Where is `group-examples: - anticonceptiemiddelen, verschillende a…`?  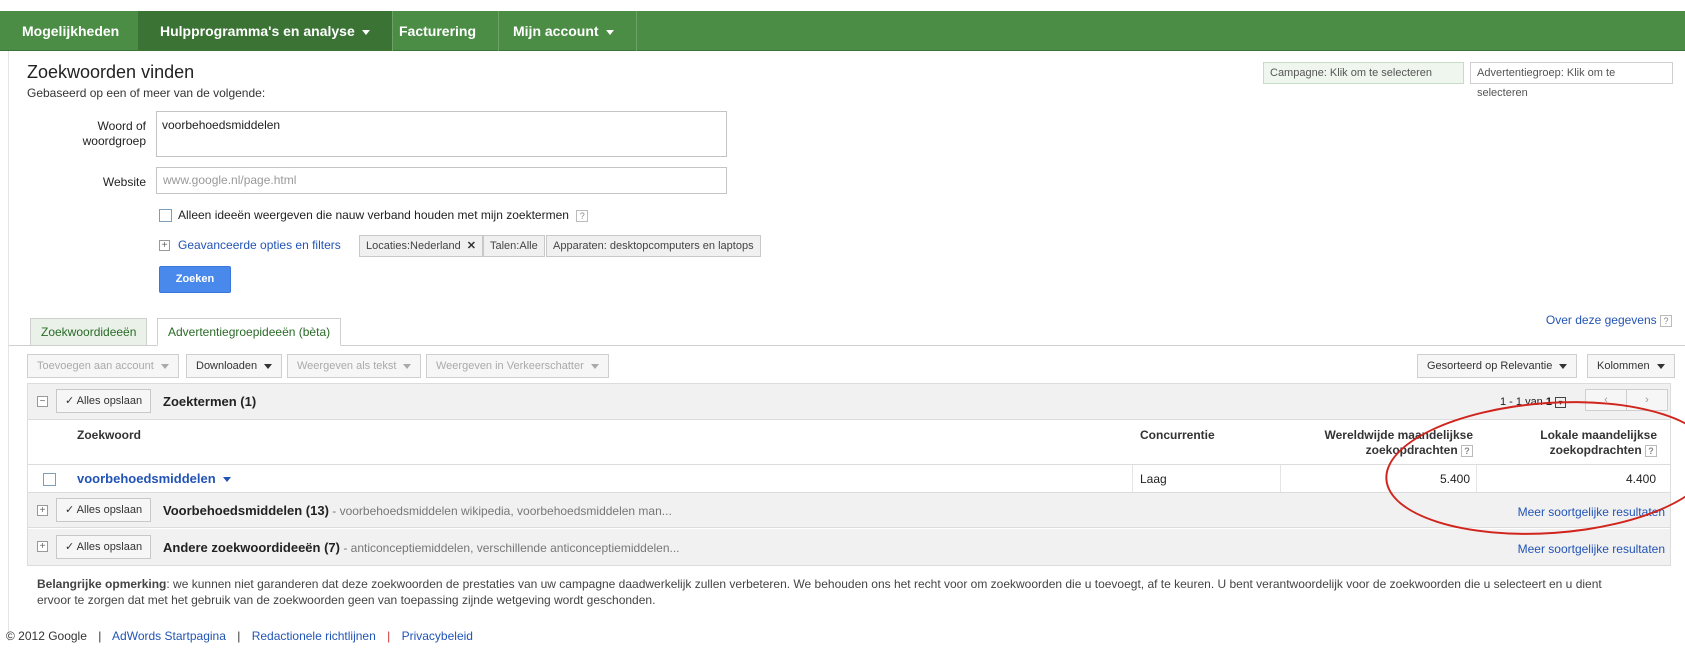 group-examples: - anticonceptiemiddelen, verschillende a… is located at coordinates (509, 548).